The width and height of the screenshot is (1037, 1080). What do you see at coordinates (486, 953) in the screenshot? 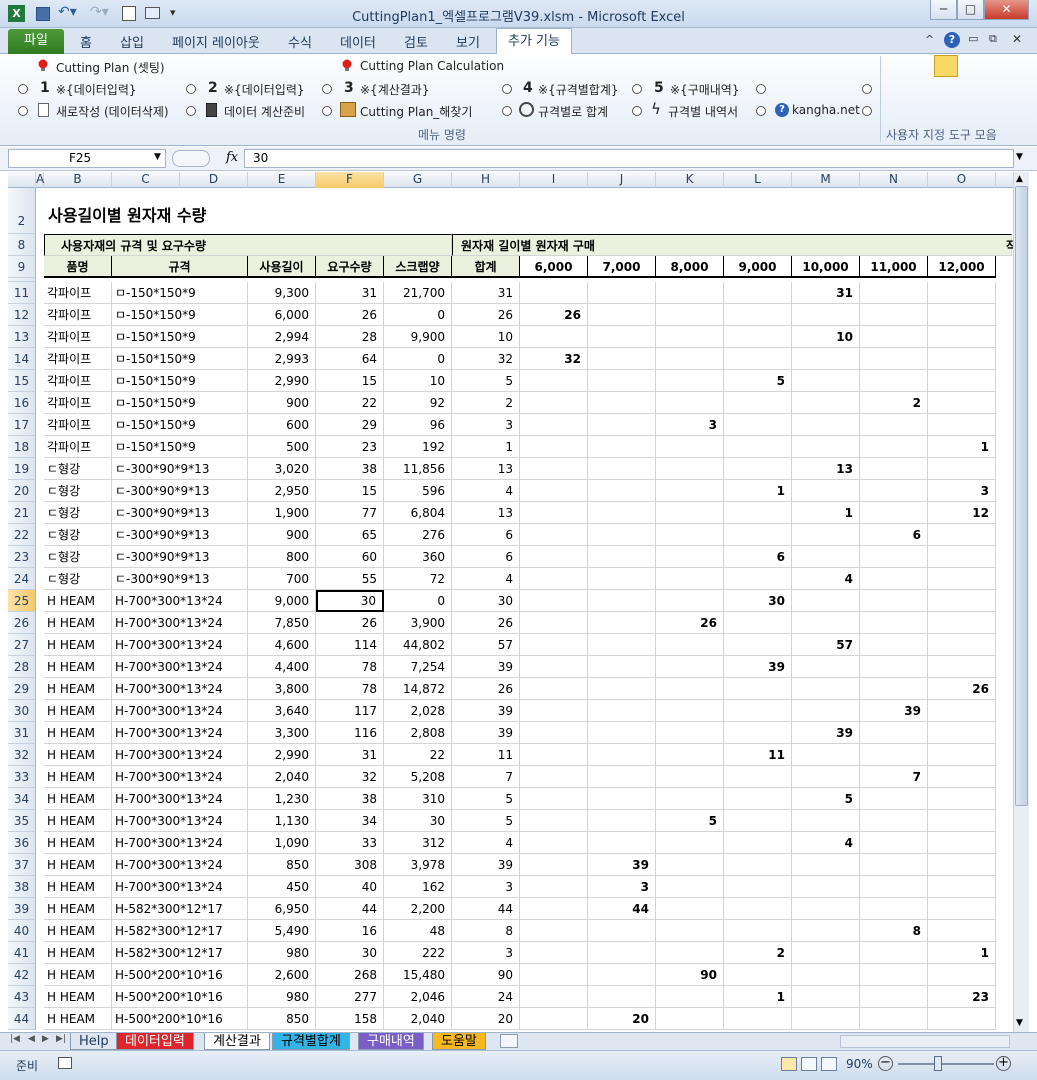
I see `total-cell: 3` at bounding box center [486, 953].